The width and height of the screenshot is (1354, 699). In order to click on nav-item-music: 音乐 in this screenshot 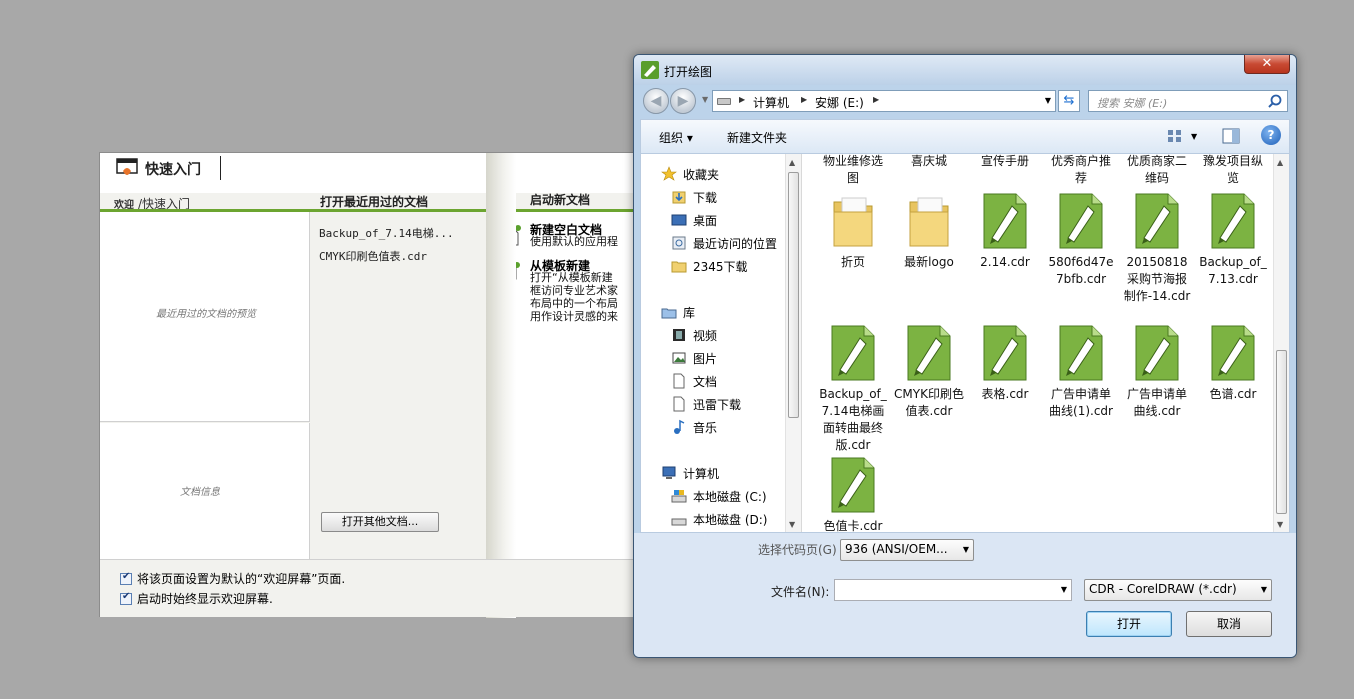, I will do `click(694, 427)`.